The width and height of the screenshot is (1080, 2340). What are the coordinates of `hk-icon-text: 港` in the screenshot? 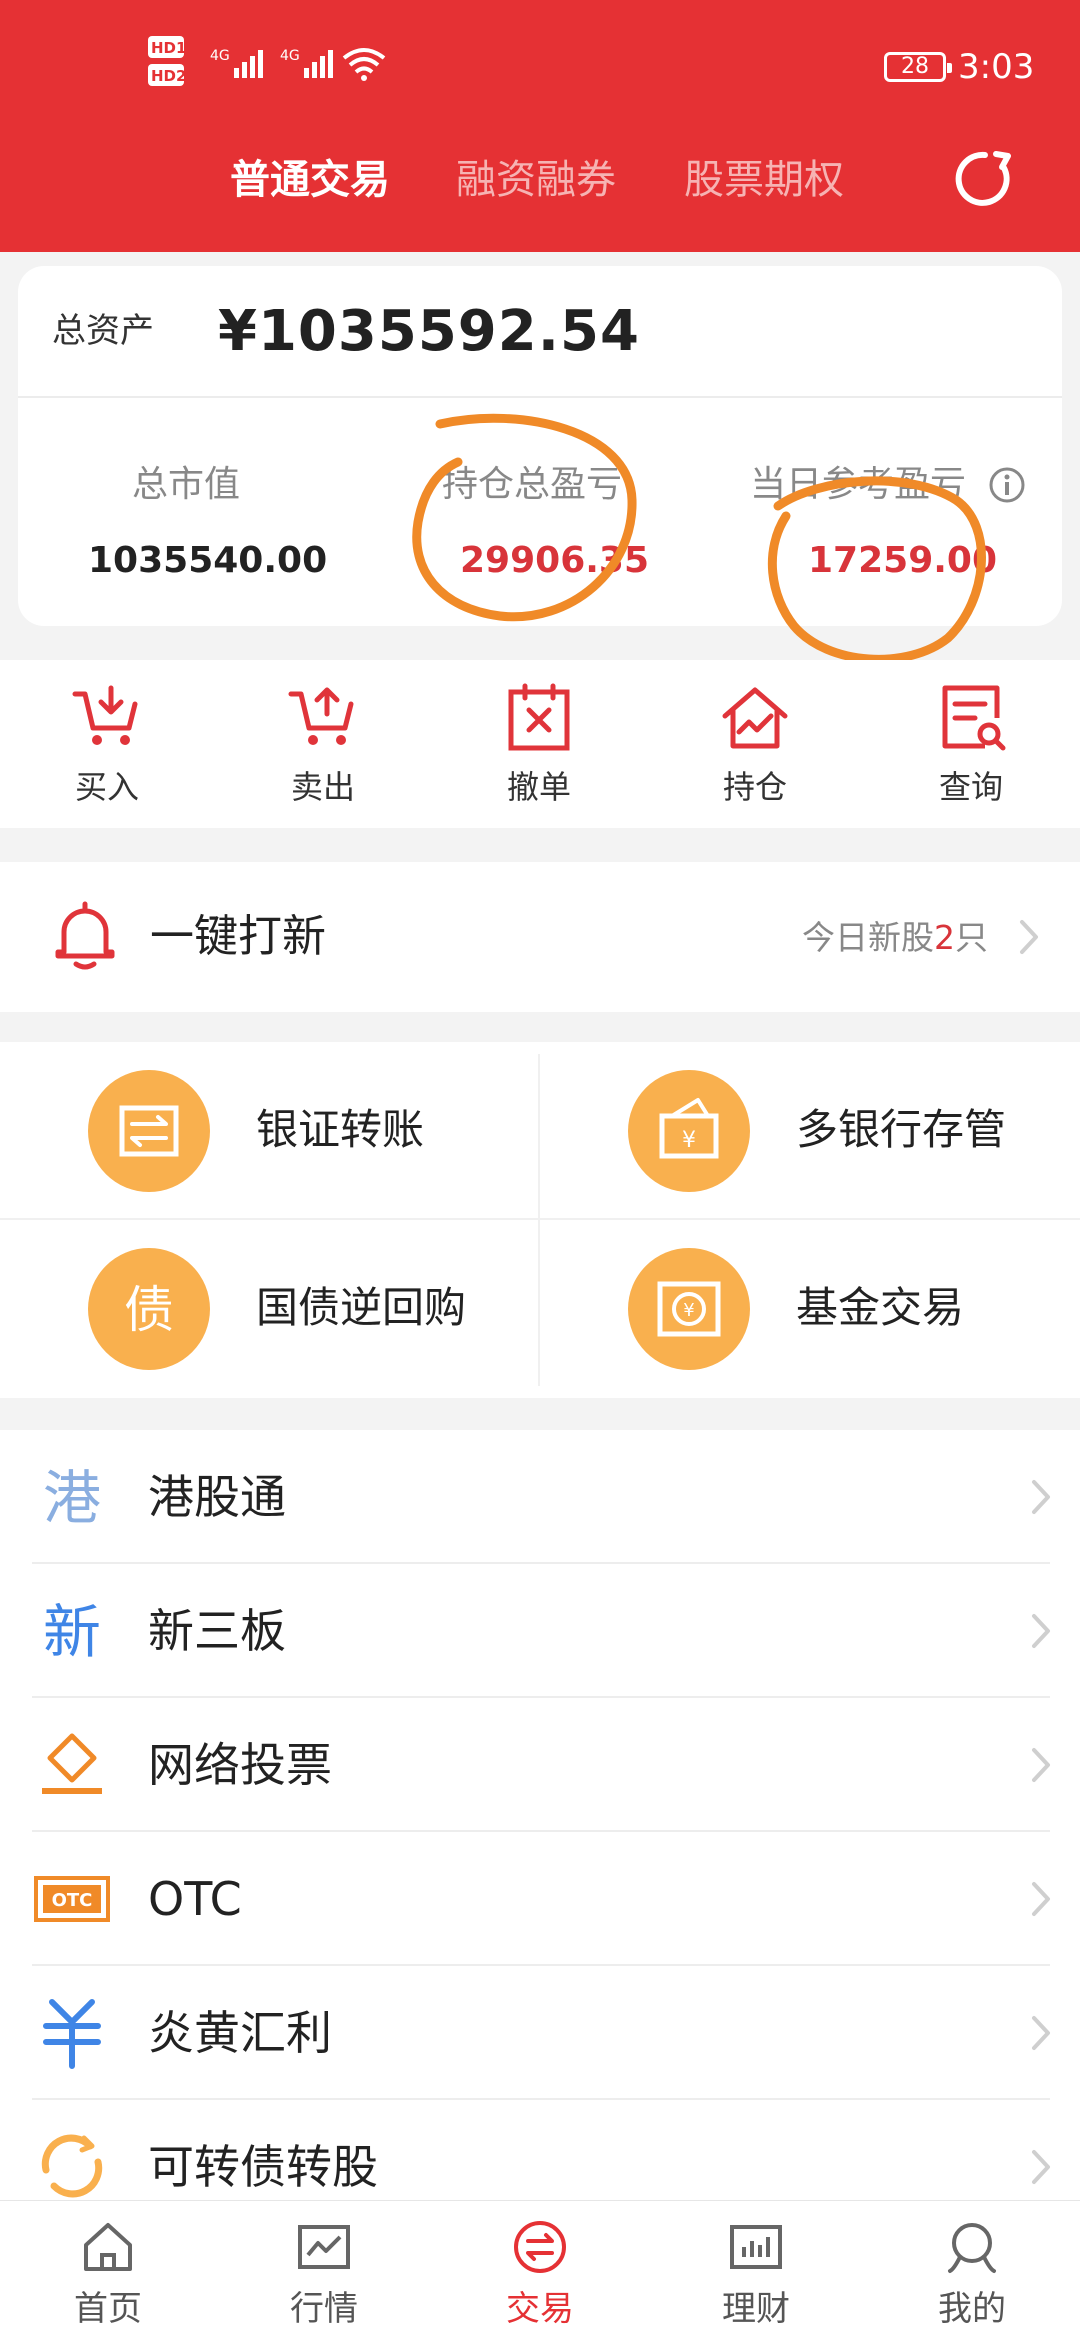 It's located at (72, 1498).